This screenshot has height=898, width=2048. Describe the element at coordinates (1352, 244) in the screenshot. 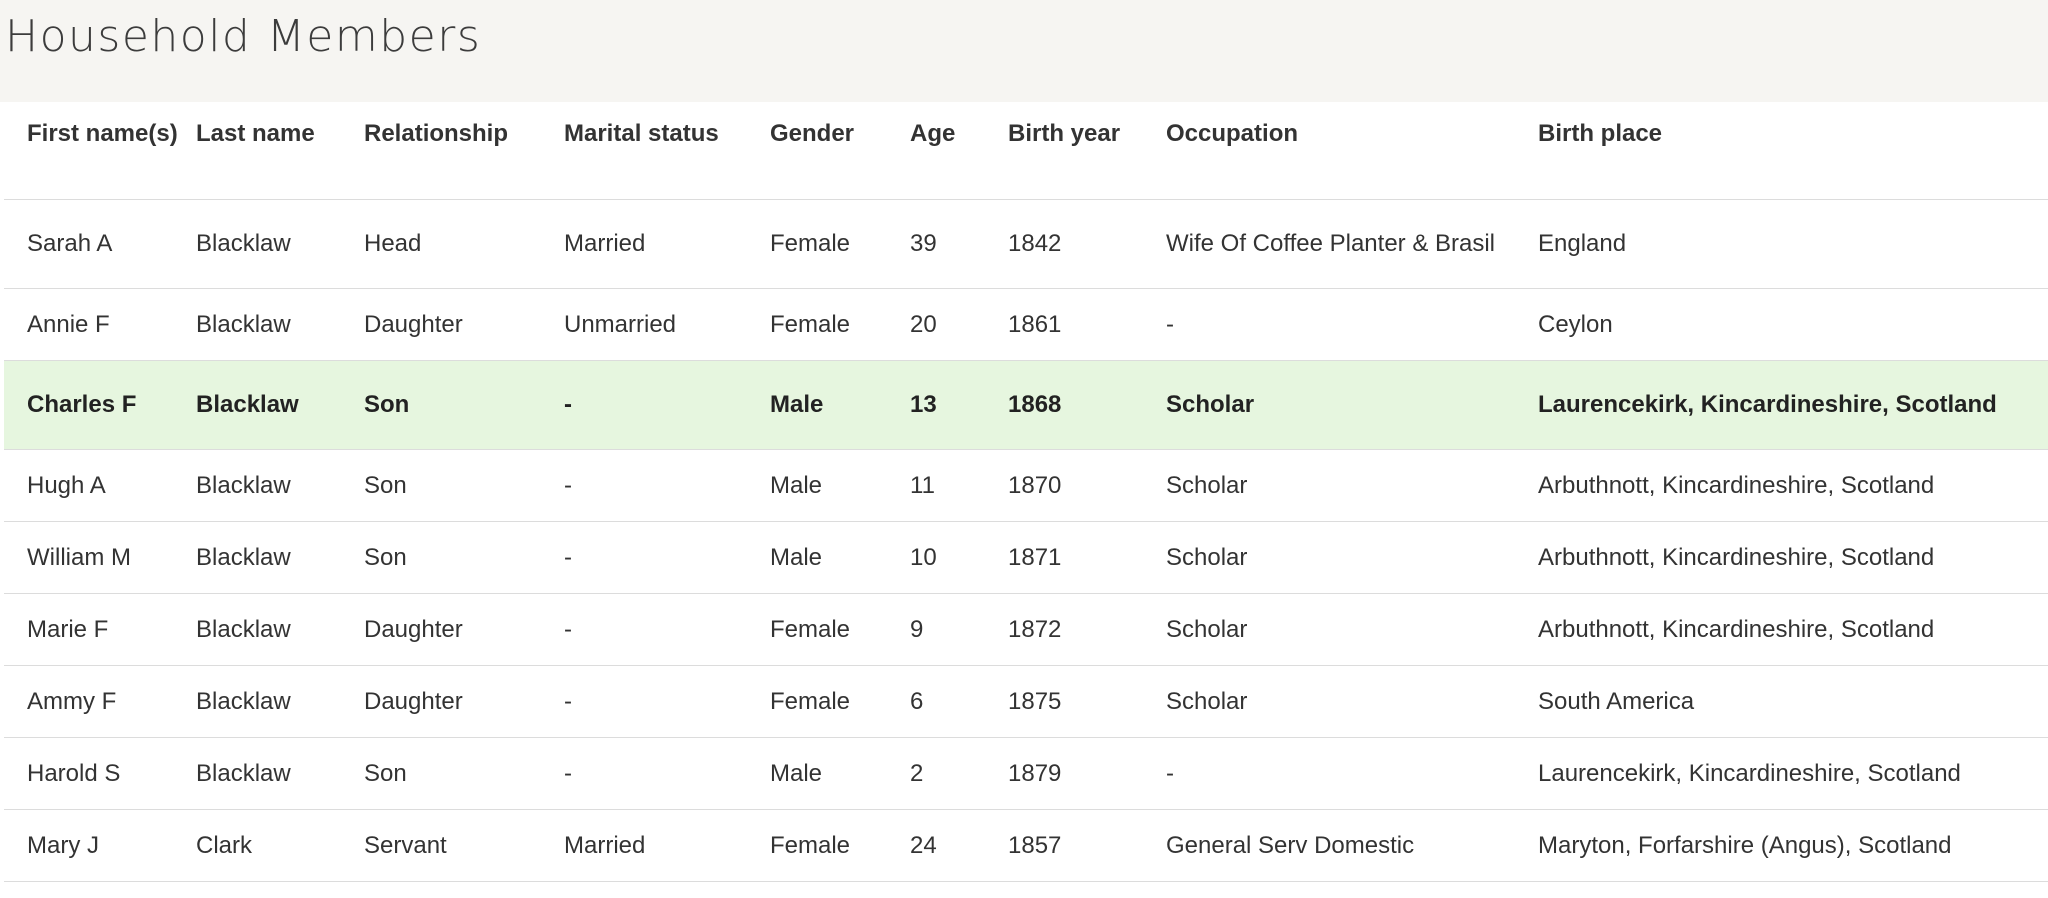

I see `cell-occupation: Wife Of Coffee Planter & Brasil` at that location.